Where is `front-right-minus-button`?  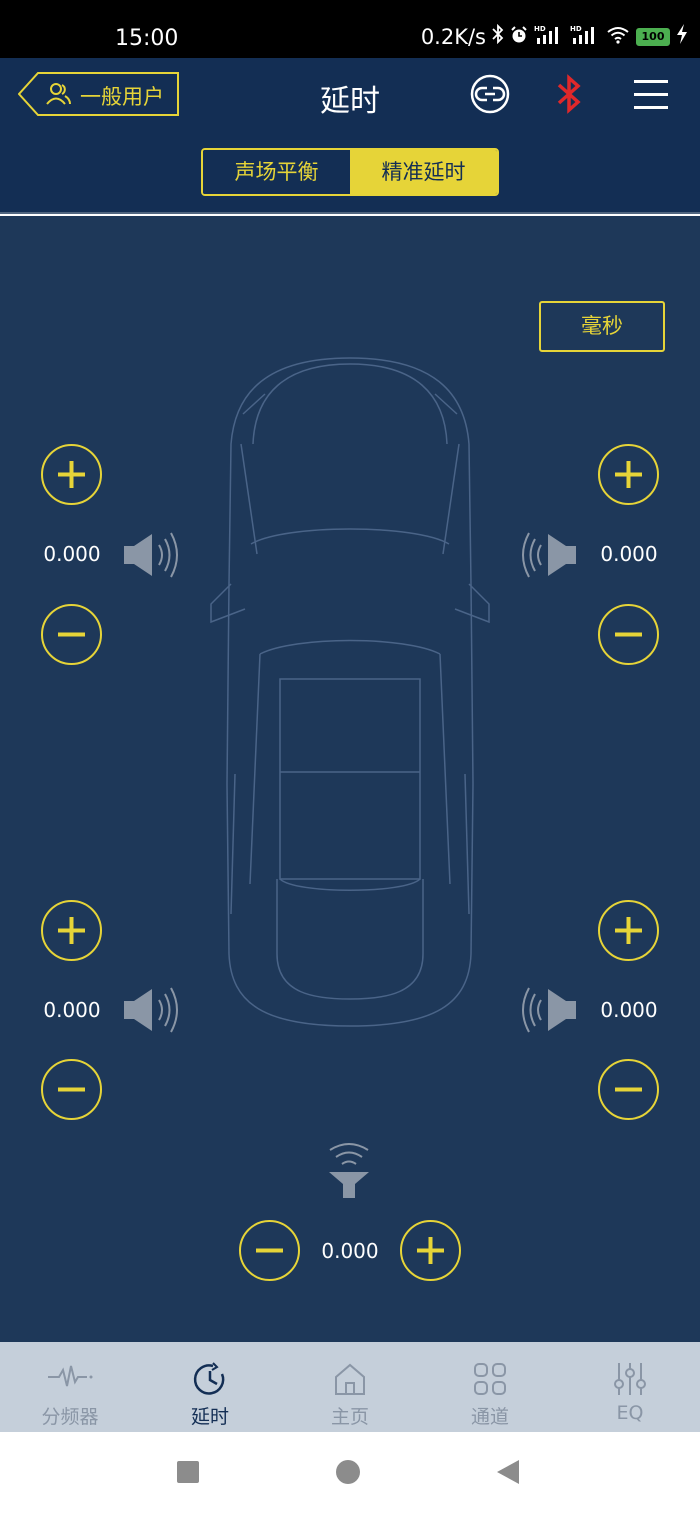 front-right-minus-button is located at coordinates (628, 634).